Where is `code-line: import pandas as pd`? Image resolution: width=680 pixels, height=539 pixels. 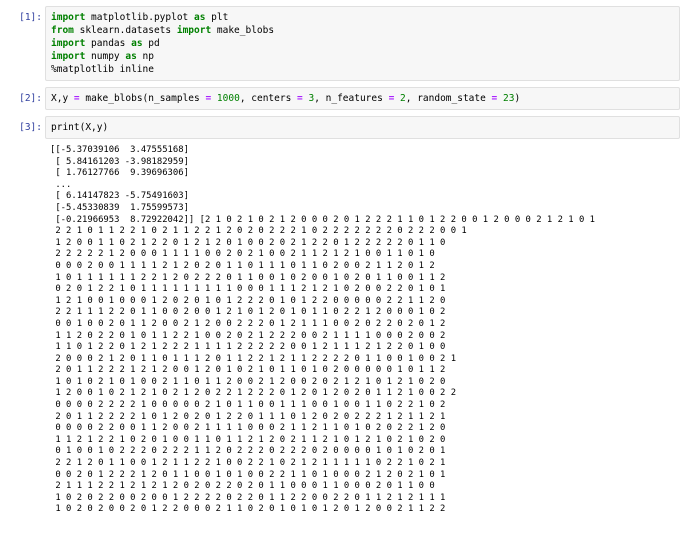
code-line: import pandas as pd is located at coordinates (362, 43).